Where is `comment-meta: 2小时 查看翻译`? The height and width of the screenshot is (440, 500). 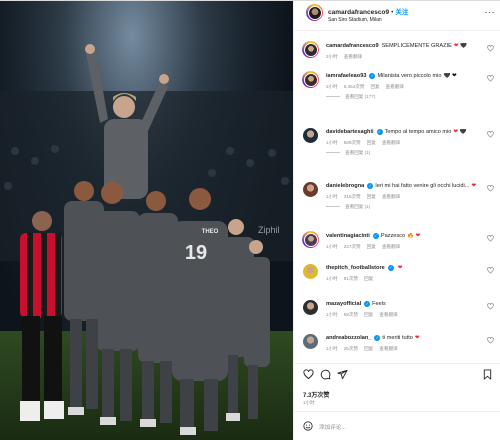 comment-meta: 2小时 查看翻译 is located at coordinates (347, 57).